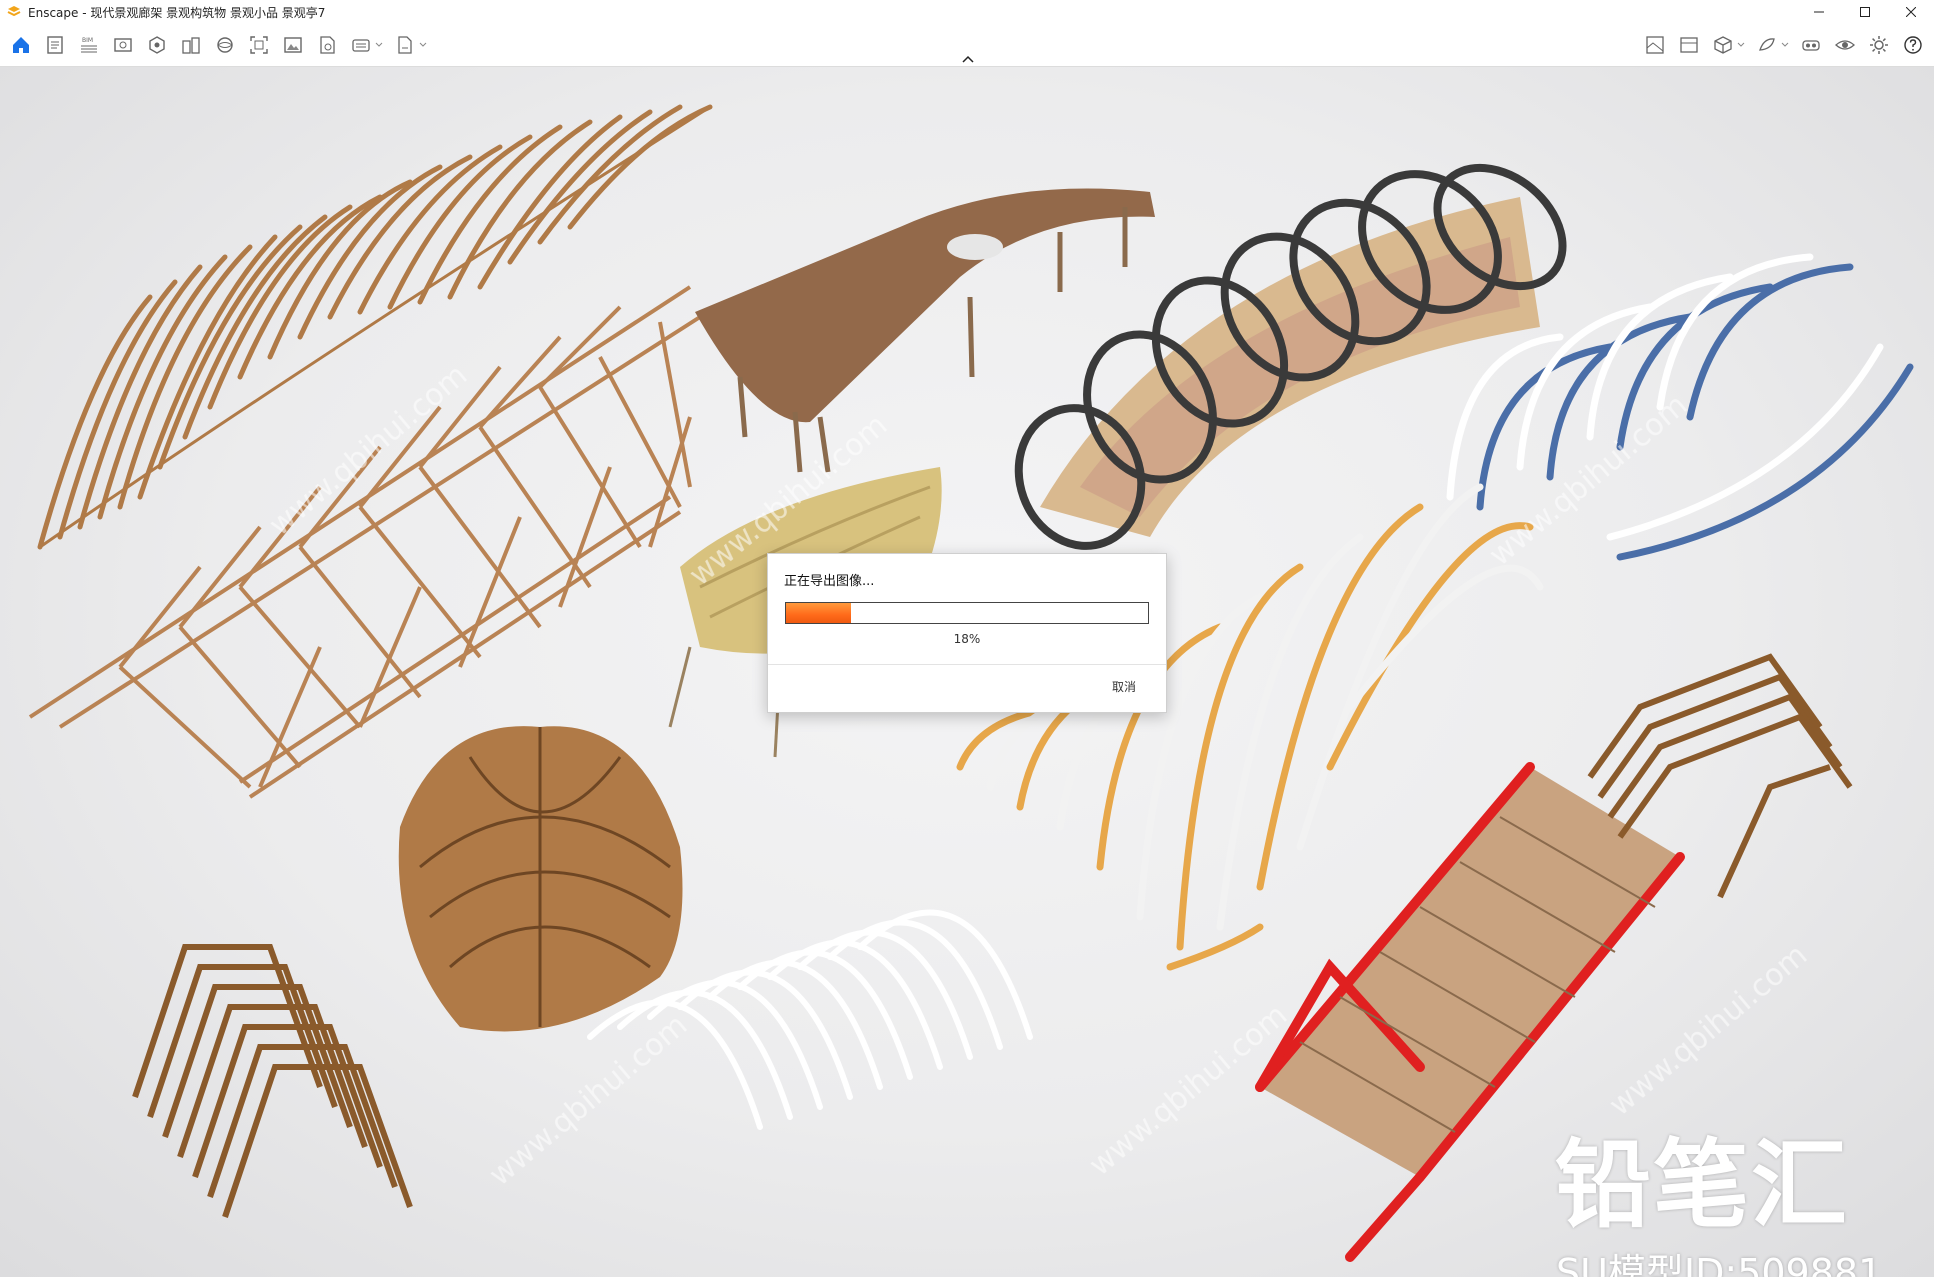 The image size is (1934, 1277). I want to click on toolbar-left-group: BIM, so click(218, 45).